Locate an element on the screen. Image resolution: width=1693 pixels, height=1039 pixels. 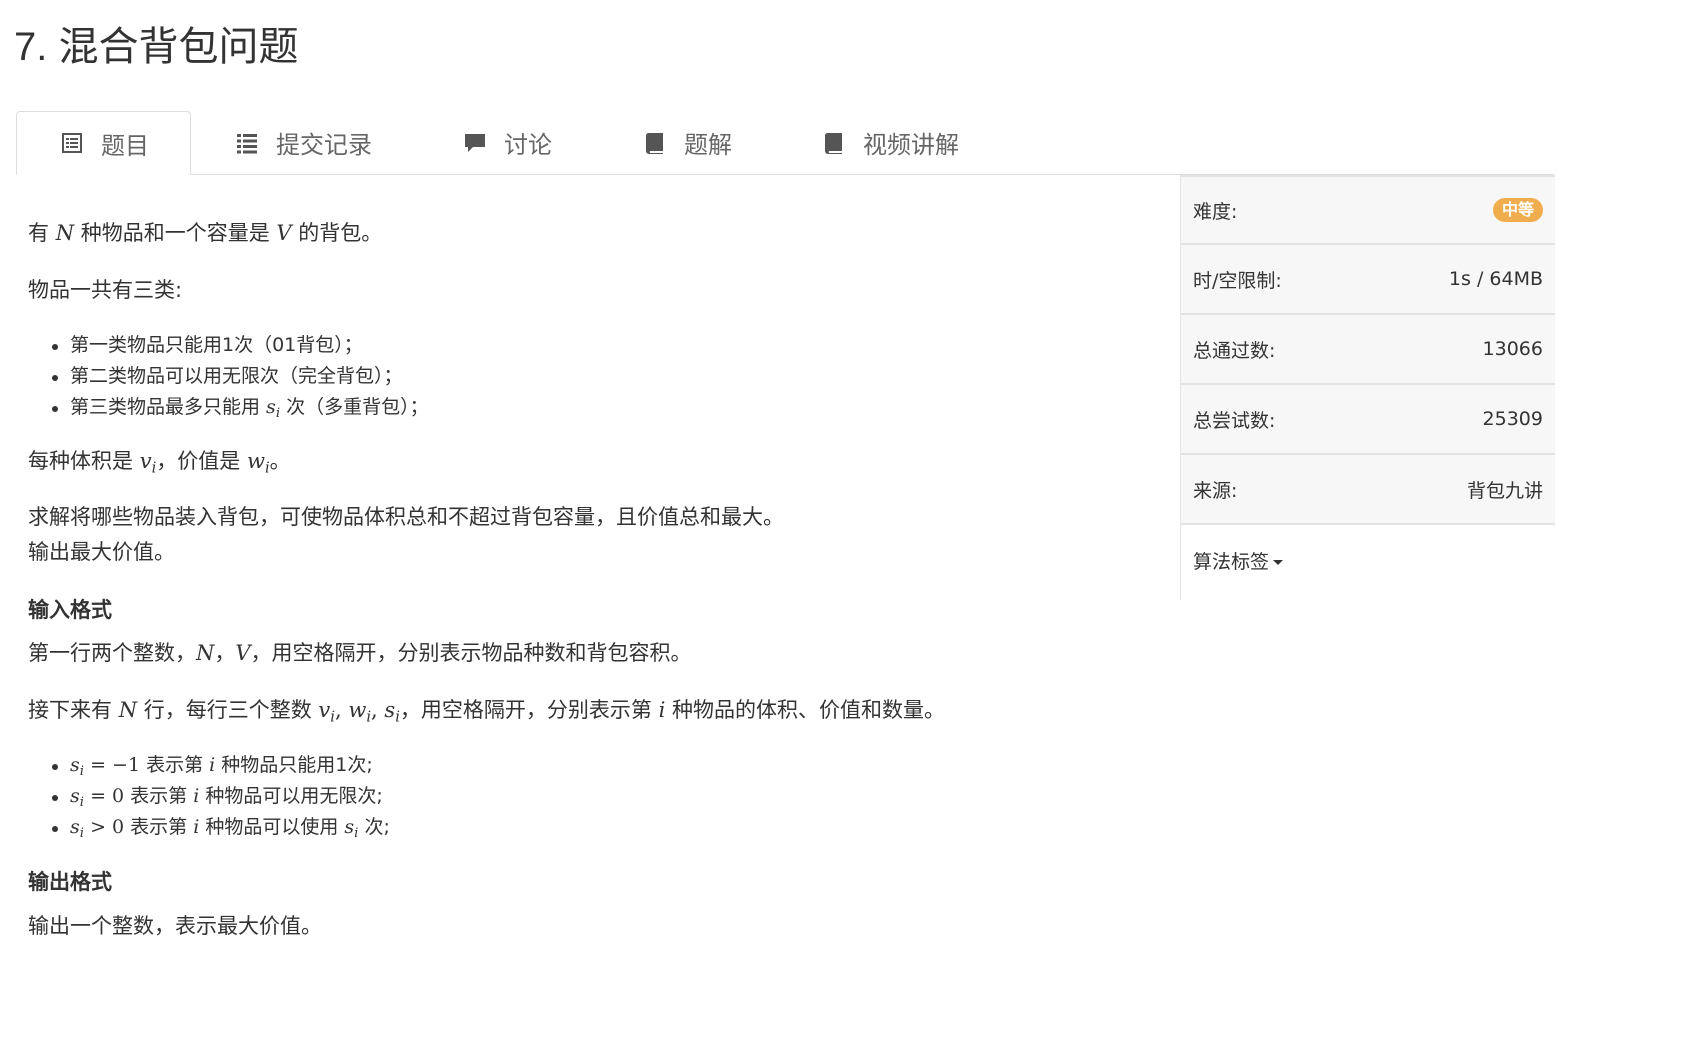
list-item: 第一类物品只能用1次（01背包）； is located at coordinates (240, 345).